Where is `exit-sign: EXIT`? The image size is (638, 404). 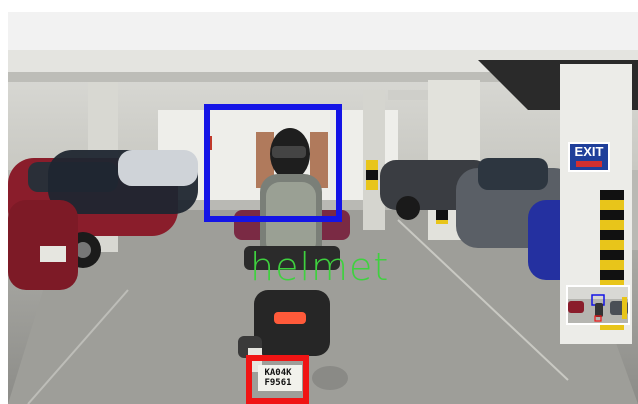 exit-sign: EXIT is located at coordinates (589, 157).